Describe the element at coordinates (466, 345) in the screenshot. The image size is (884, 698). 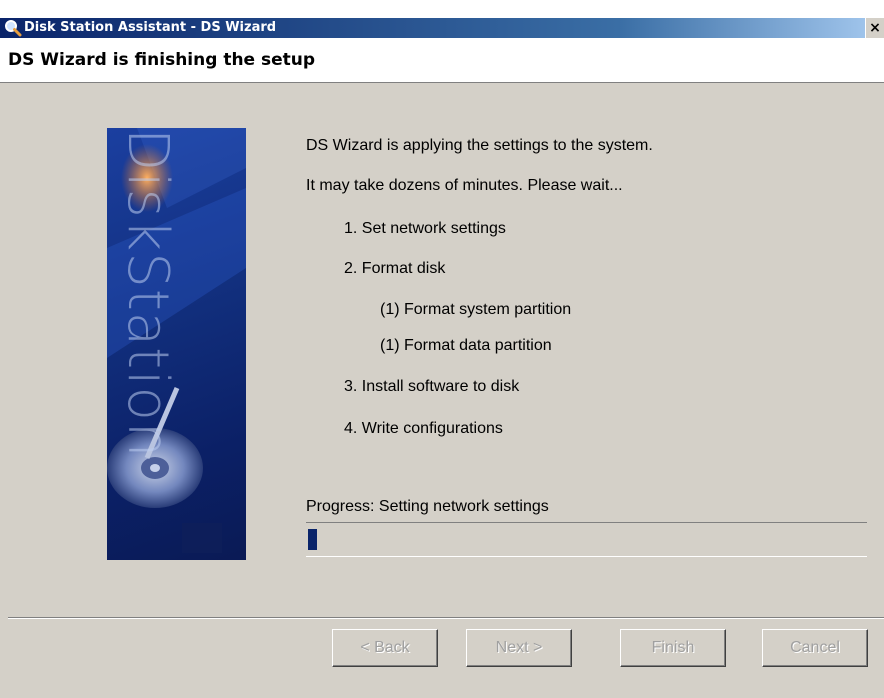
I see `substep-item: (1) Format data partition` at that location.